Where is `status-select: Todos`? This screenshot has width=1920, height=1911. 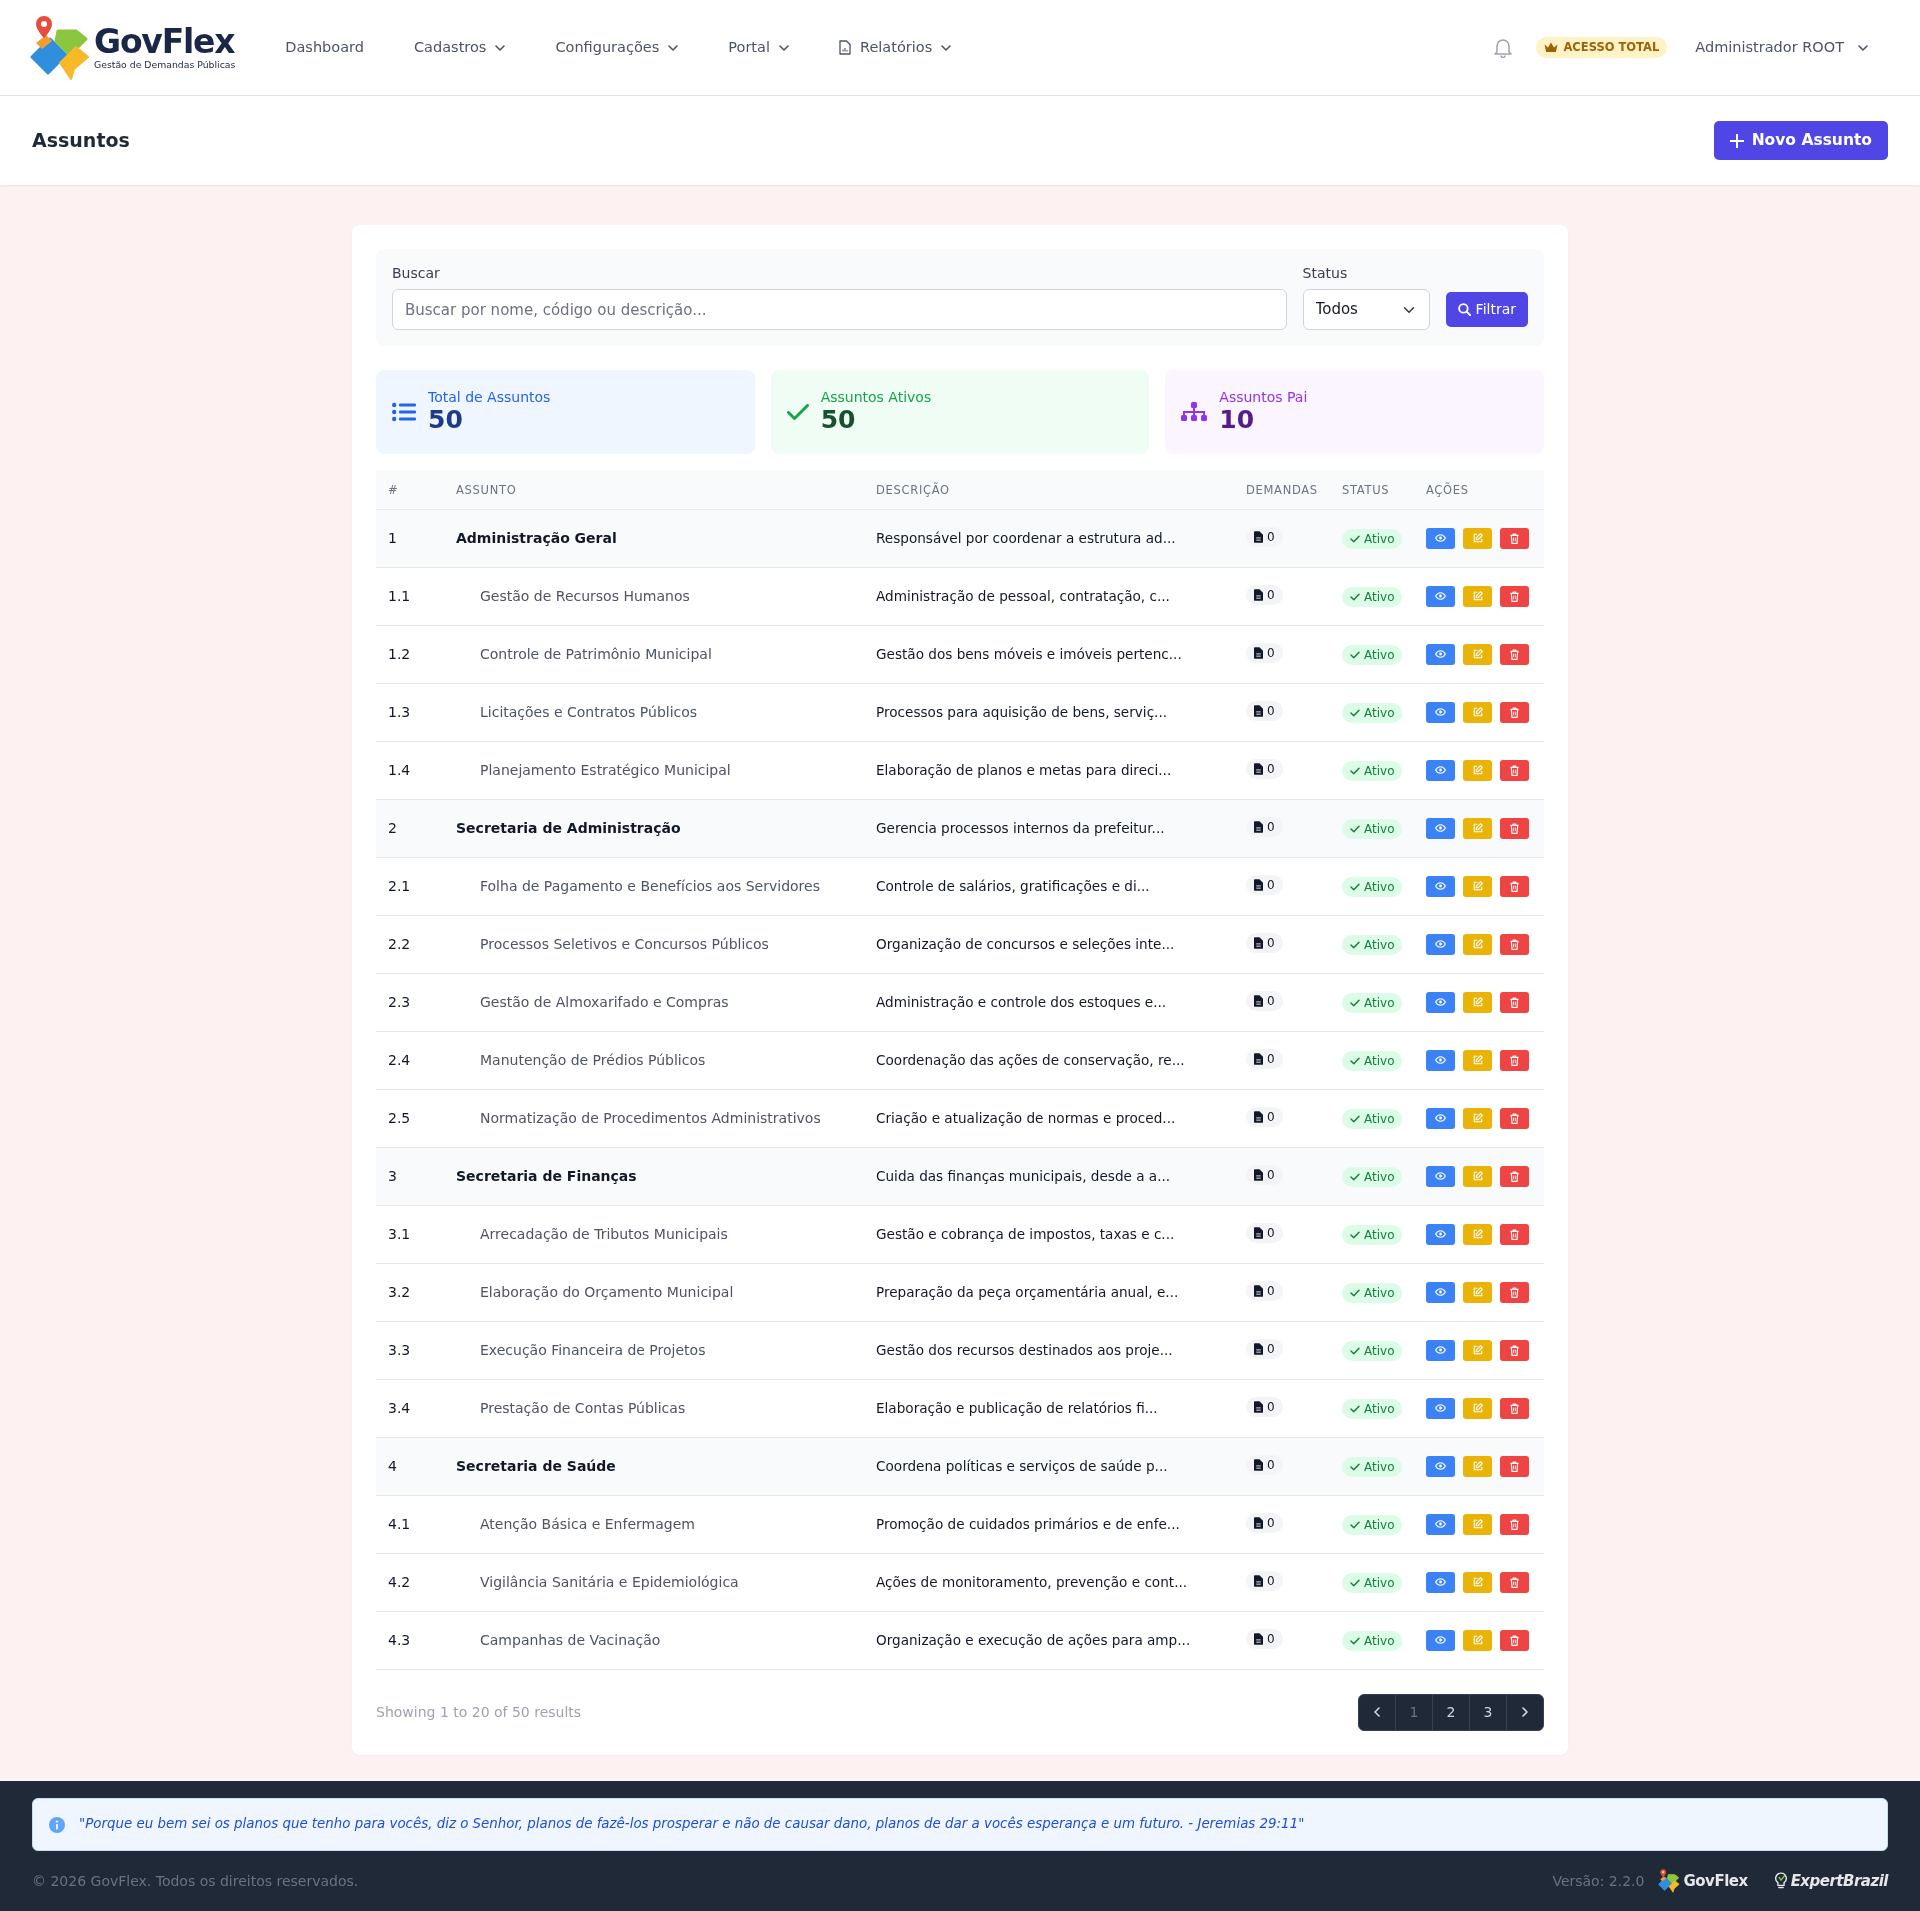
status-select: Todos is located at coordinates (1366, 309).